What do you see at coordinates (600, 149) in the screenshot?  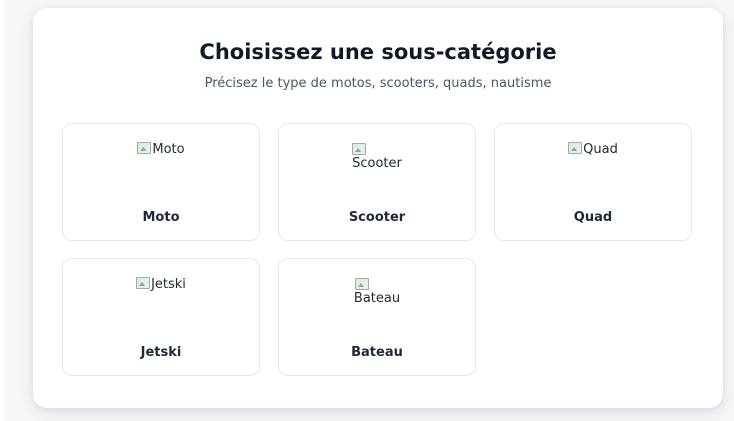 I see `category-image-alt: Quad` at bounding box center [600, 149].